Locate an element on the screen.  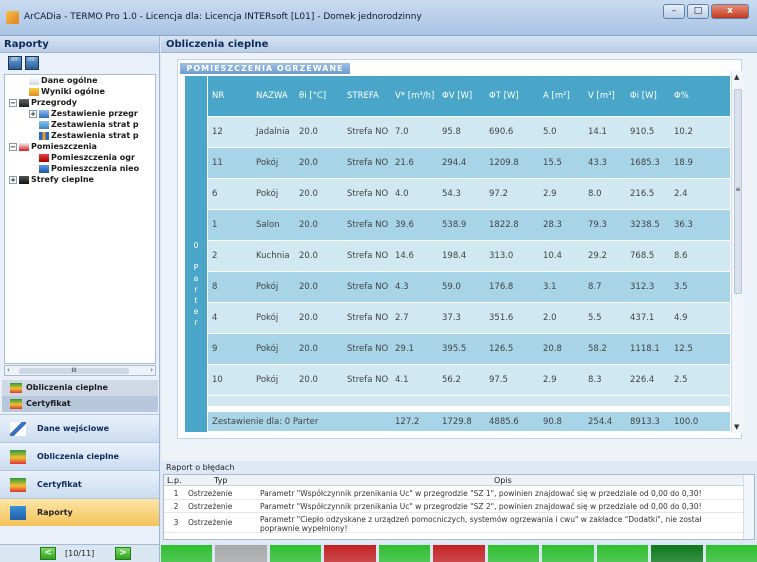
tree-scroll-thumb: III is located at coordinates (74, 371).